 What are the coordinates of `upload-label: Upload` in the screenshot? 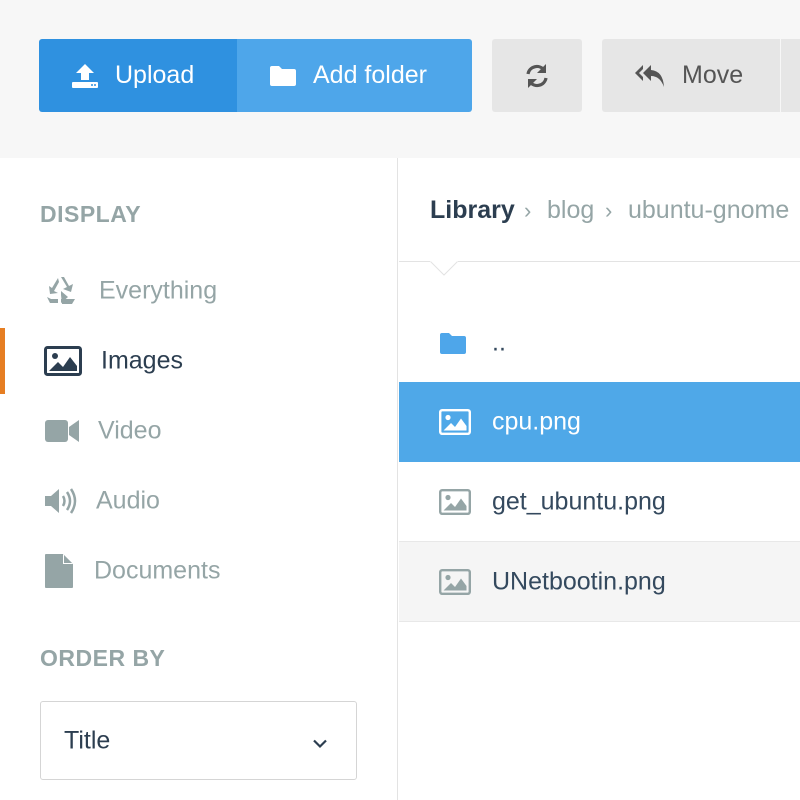 It's located at (155, 75).